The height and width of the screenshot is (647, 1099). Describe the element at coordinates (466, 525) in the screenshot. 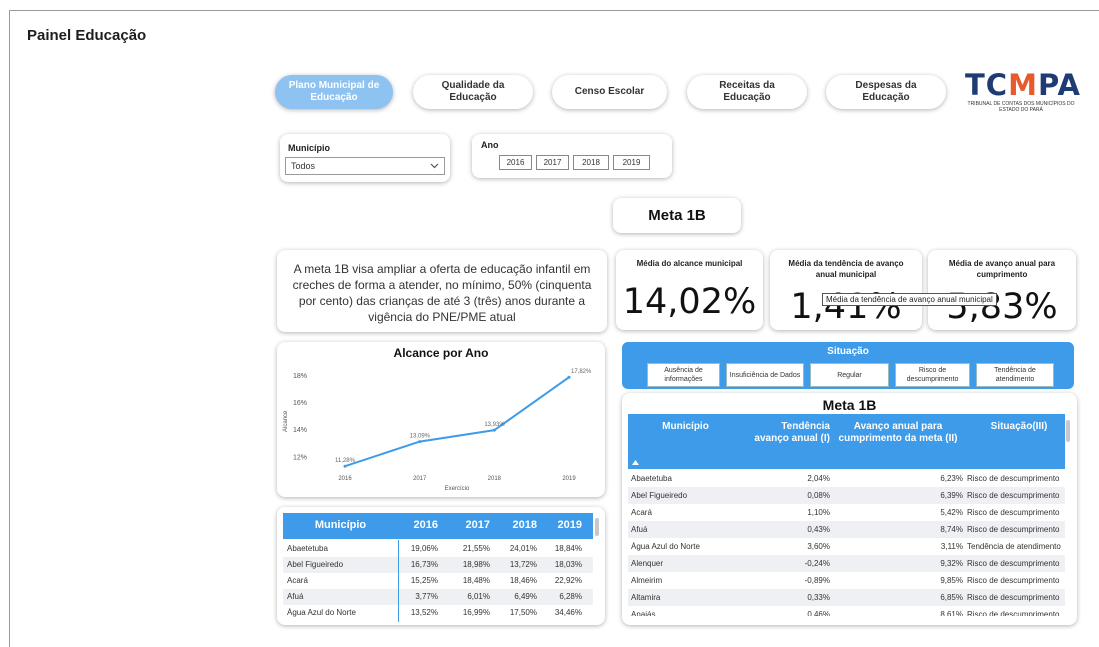

I see `header-2017: 2017` at that location.